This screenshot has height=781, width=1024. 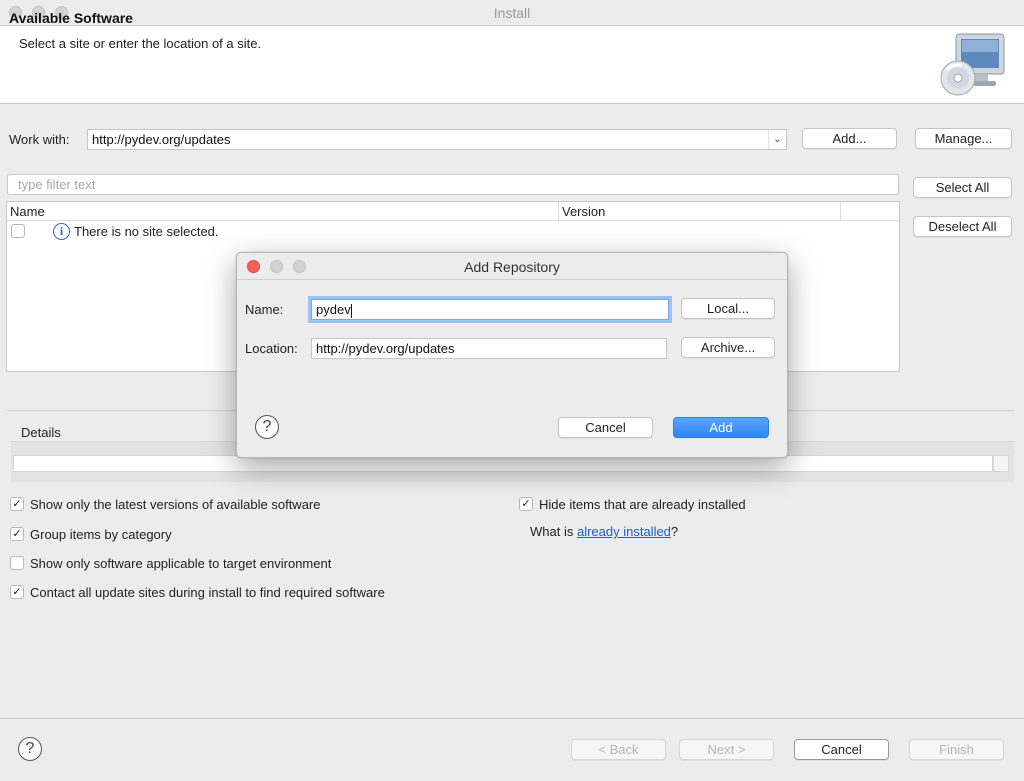 I want to click on already-installed-link: already installed, so click(x=624, y=531).